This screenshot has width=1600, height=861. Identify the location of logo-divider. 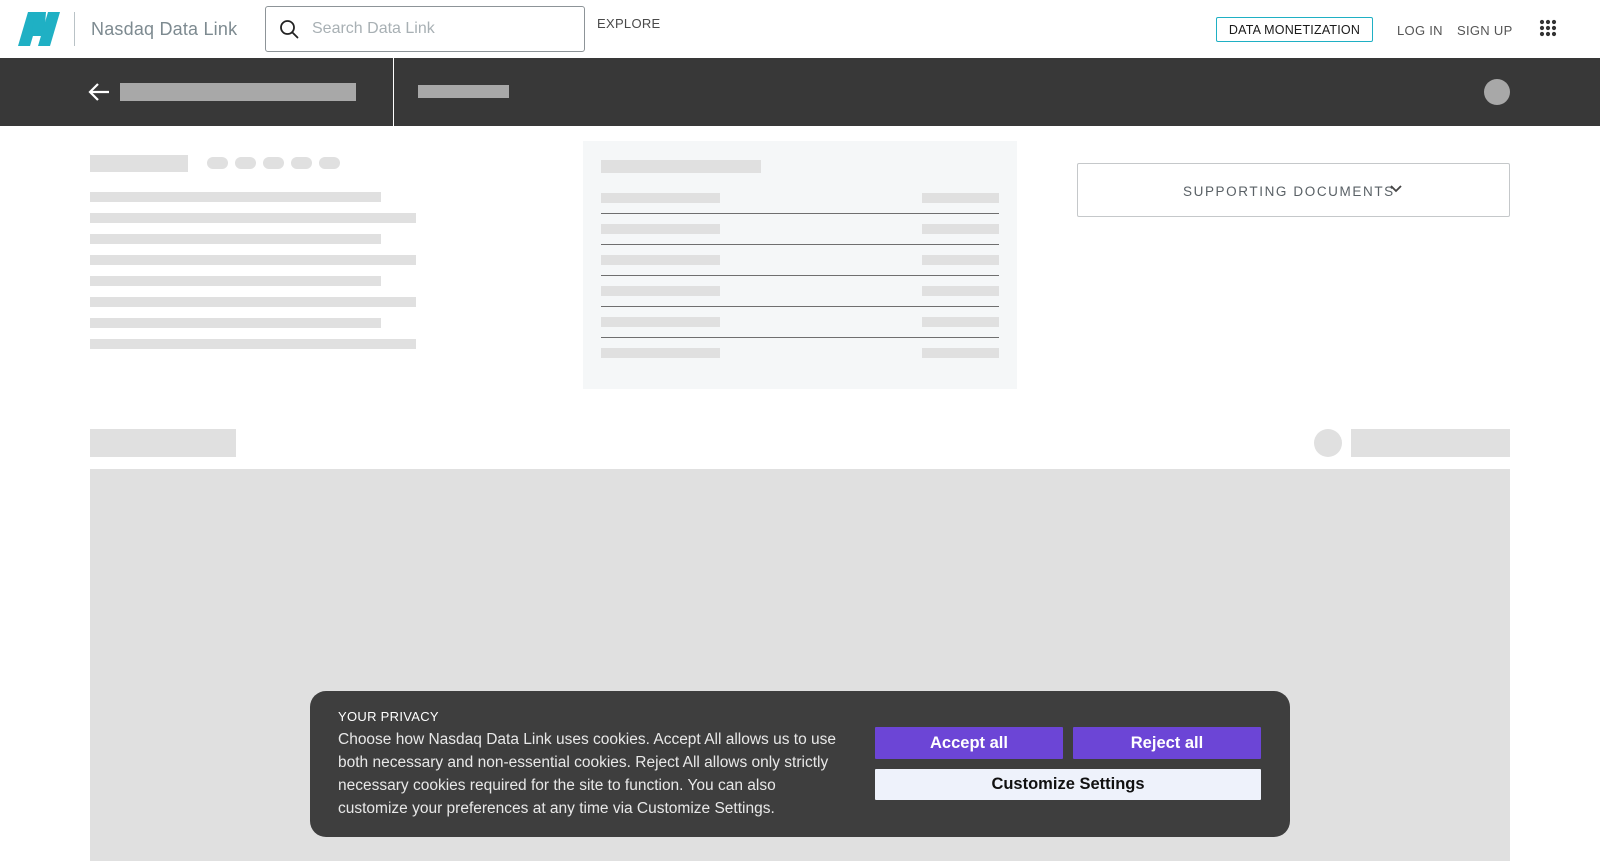
(74, 29).